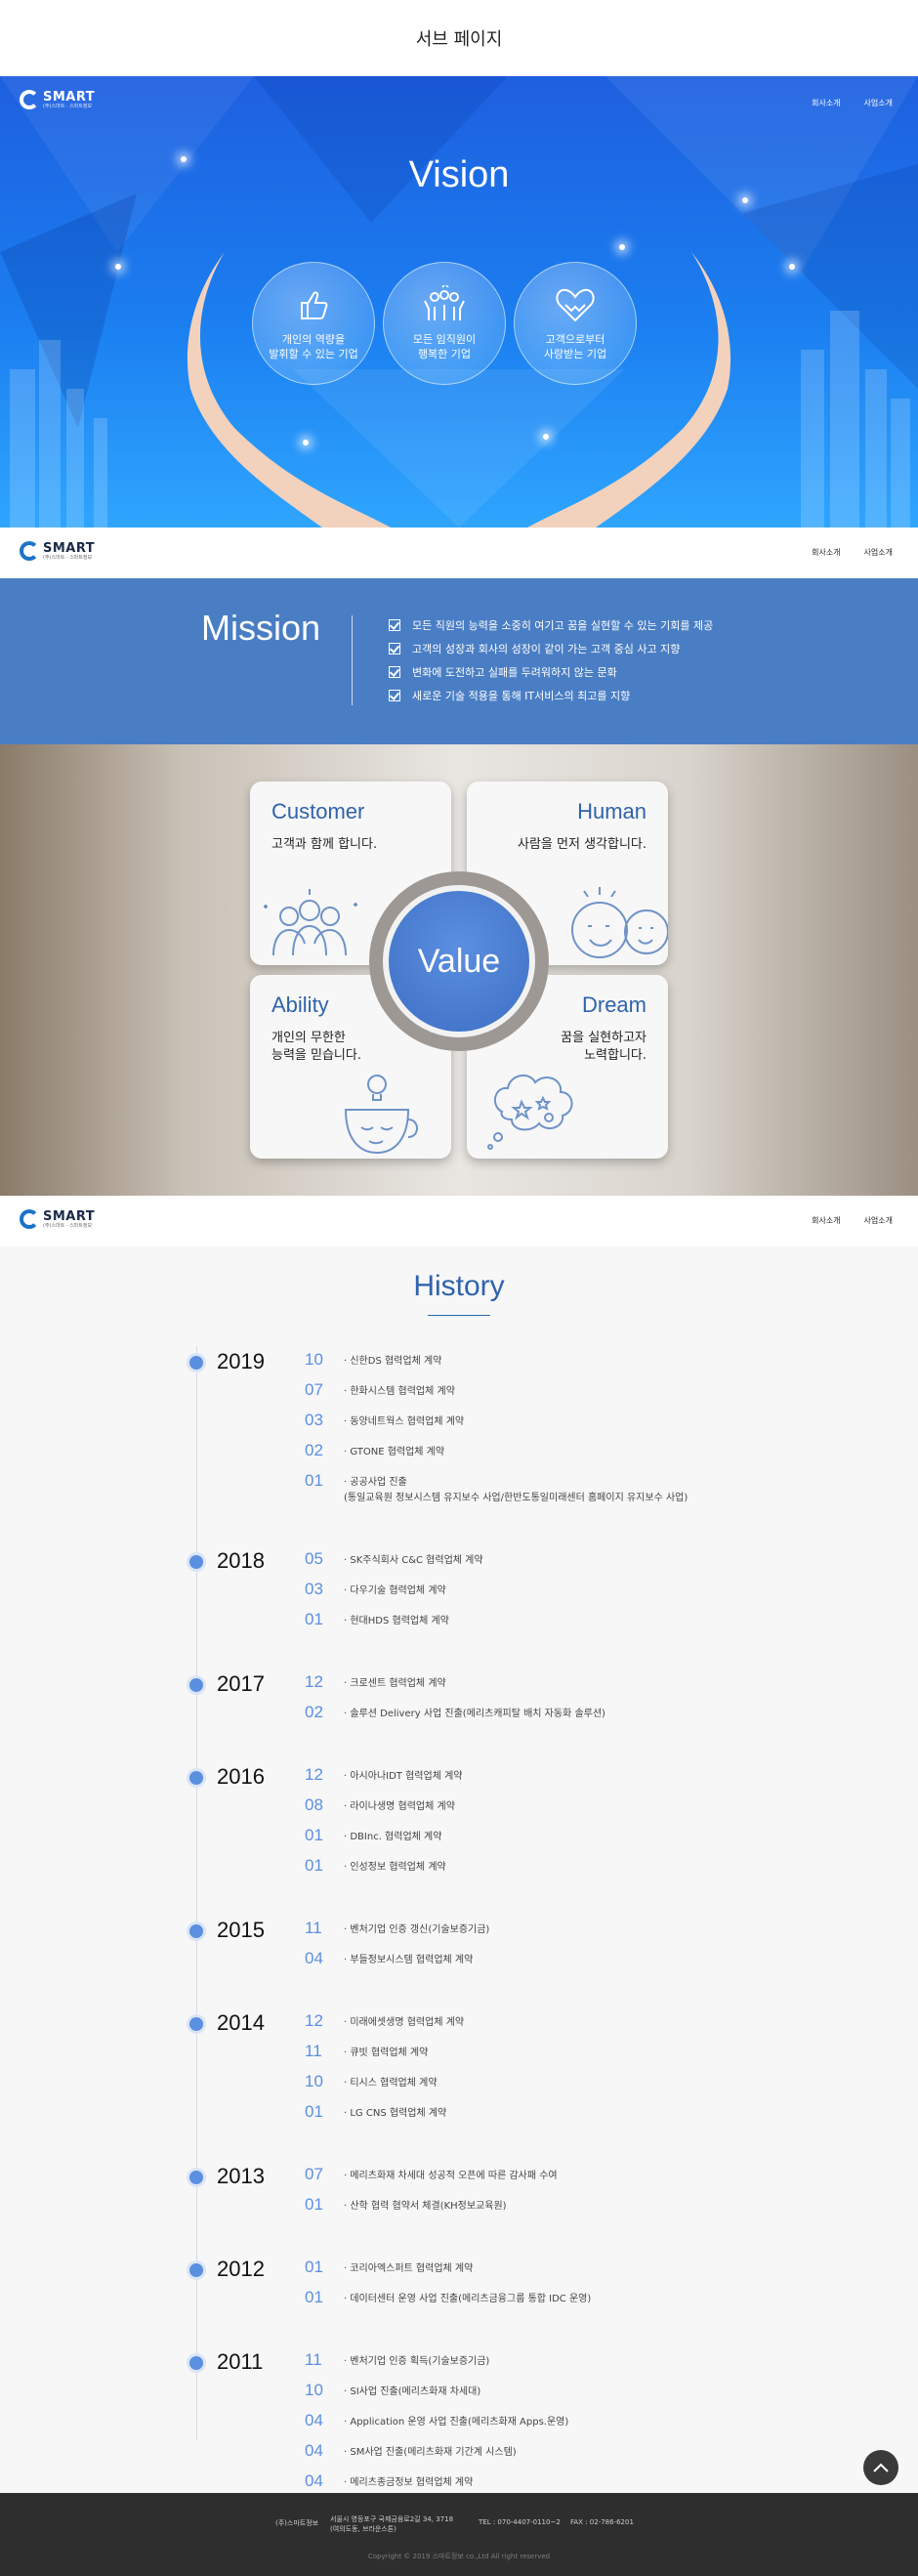 This screenshot has height=2576, width=918. I want to click on logo-name: SMART, so click(69, 1216).